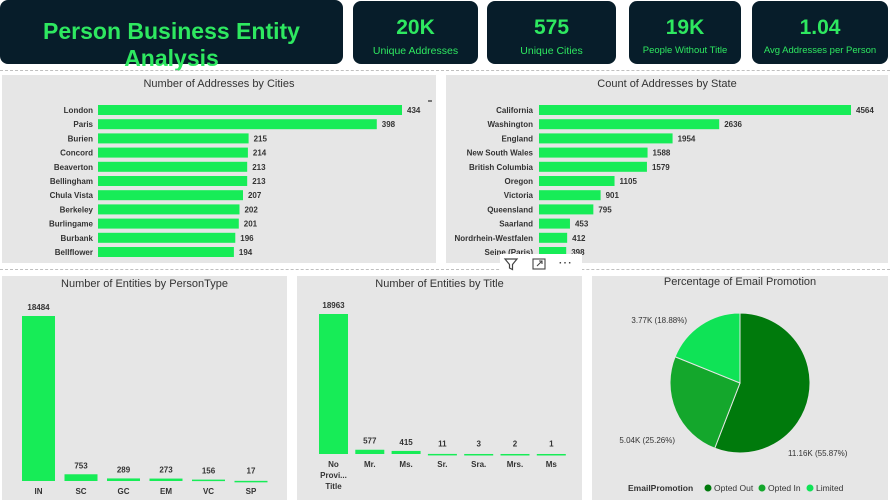  What do you see at coordinates (77, 238) in the screenshot?
I see `category-label: Burbank` at bounding box center [77, 238].